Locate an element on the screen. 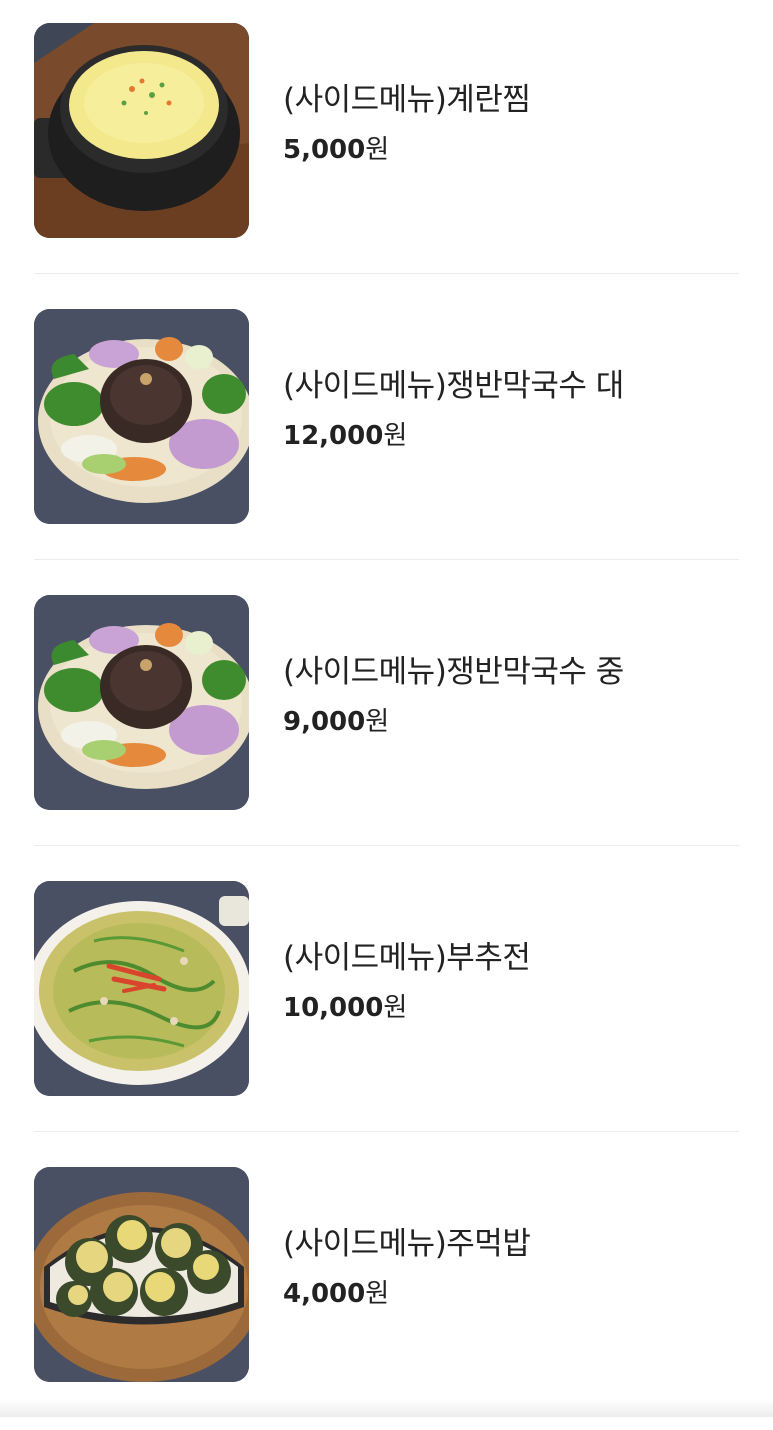 This screenshot has height=1430, width=773. menu-item-name: (사이드메뉴)쟁반막국수 대 is located at coordinates (453, 386).